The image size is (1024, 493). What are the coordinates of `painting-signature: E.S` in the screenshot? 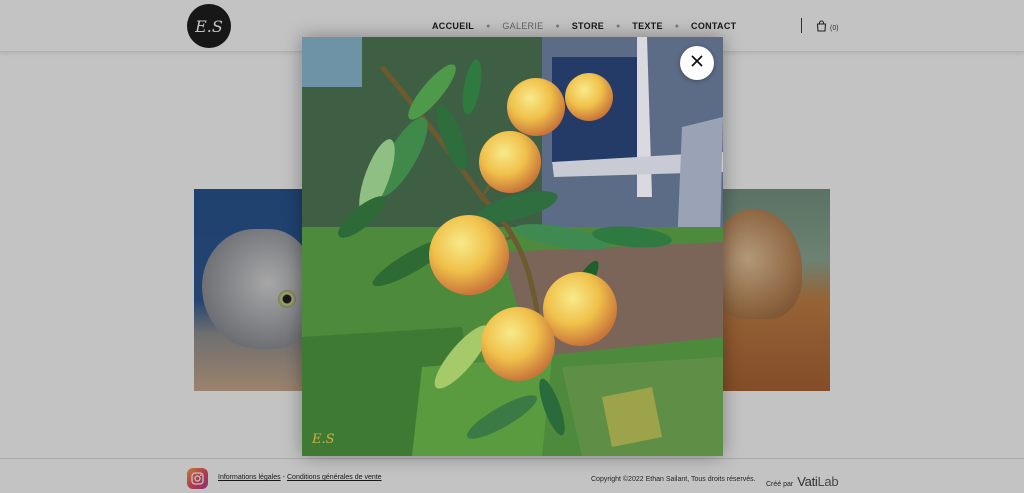 It's located at (323, 439).